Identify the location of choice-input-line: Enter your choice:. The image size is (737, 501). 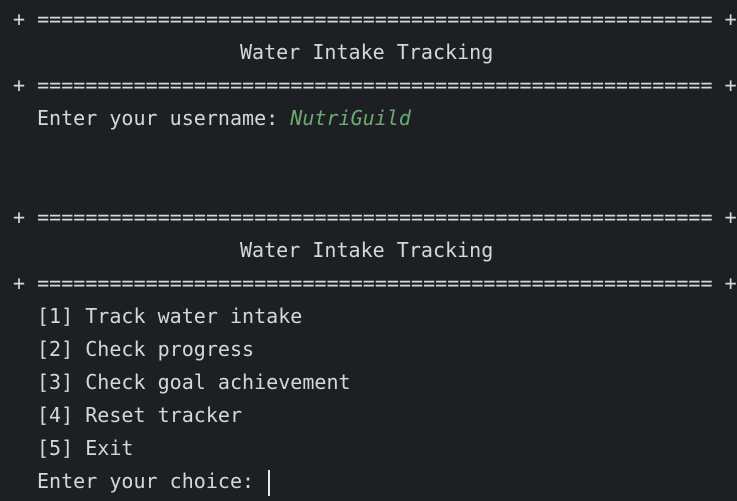
(154, 481).